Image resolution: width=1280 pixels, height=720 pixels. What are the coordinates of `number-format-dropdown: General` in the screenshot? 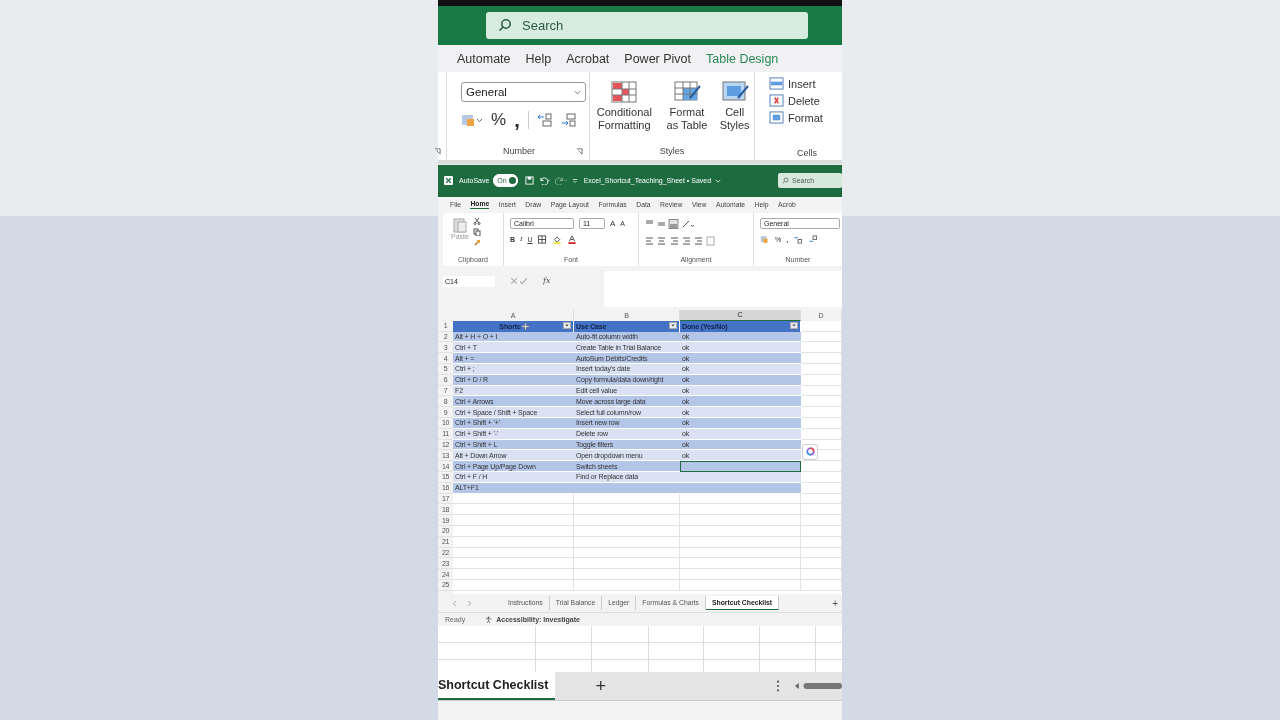 It's located at (523, 92).